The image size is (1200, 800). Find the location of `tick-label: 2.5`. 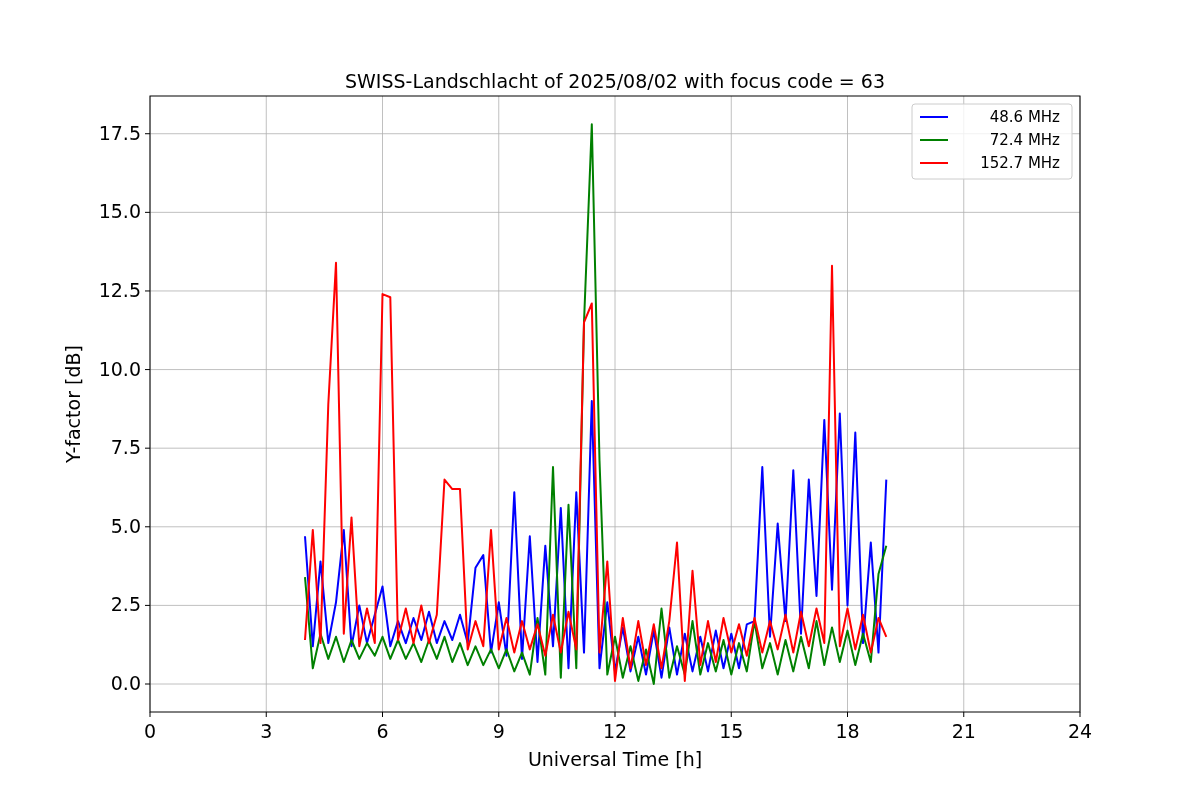

tick-label: 2.5 is located at coordinates (125, 604).